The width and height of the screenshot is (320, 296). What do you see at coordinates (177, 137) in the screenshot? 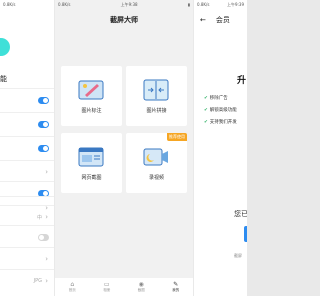
I see `recommend-badge: 推荐使用` at bounding box center [177, 137].